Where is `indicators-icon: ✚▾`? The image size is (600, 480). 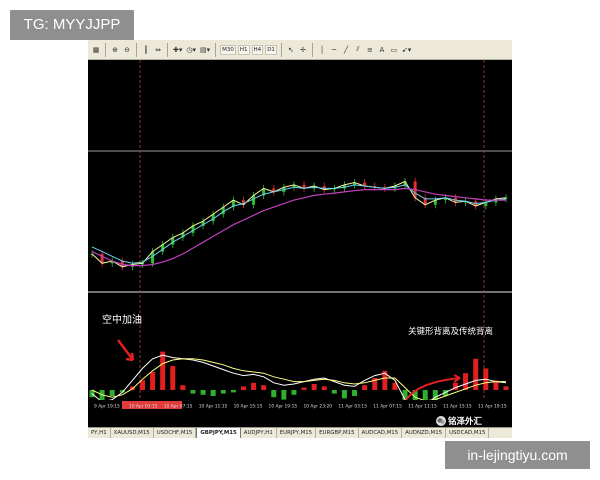 indicators-icon: ✚▾ is located at coordinates (177, 50).